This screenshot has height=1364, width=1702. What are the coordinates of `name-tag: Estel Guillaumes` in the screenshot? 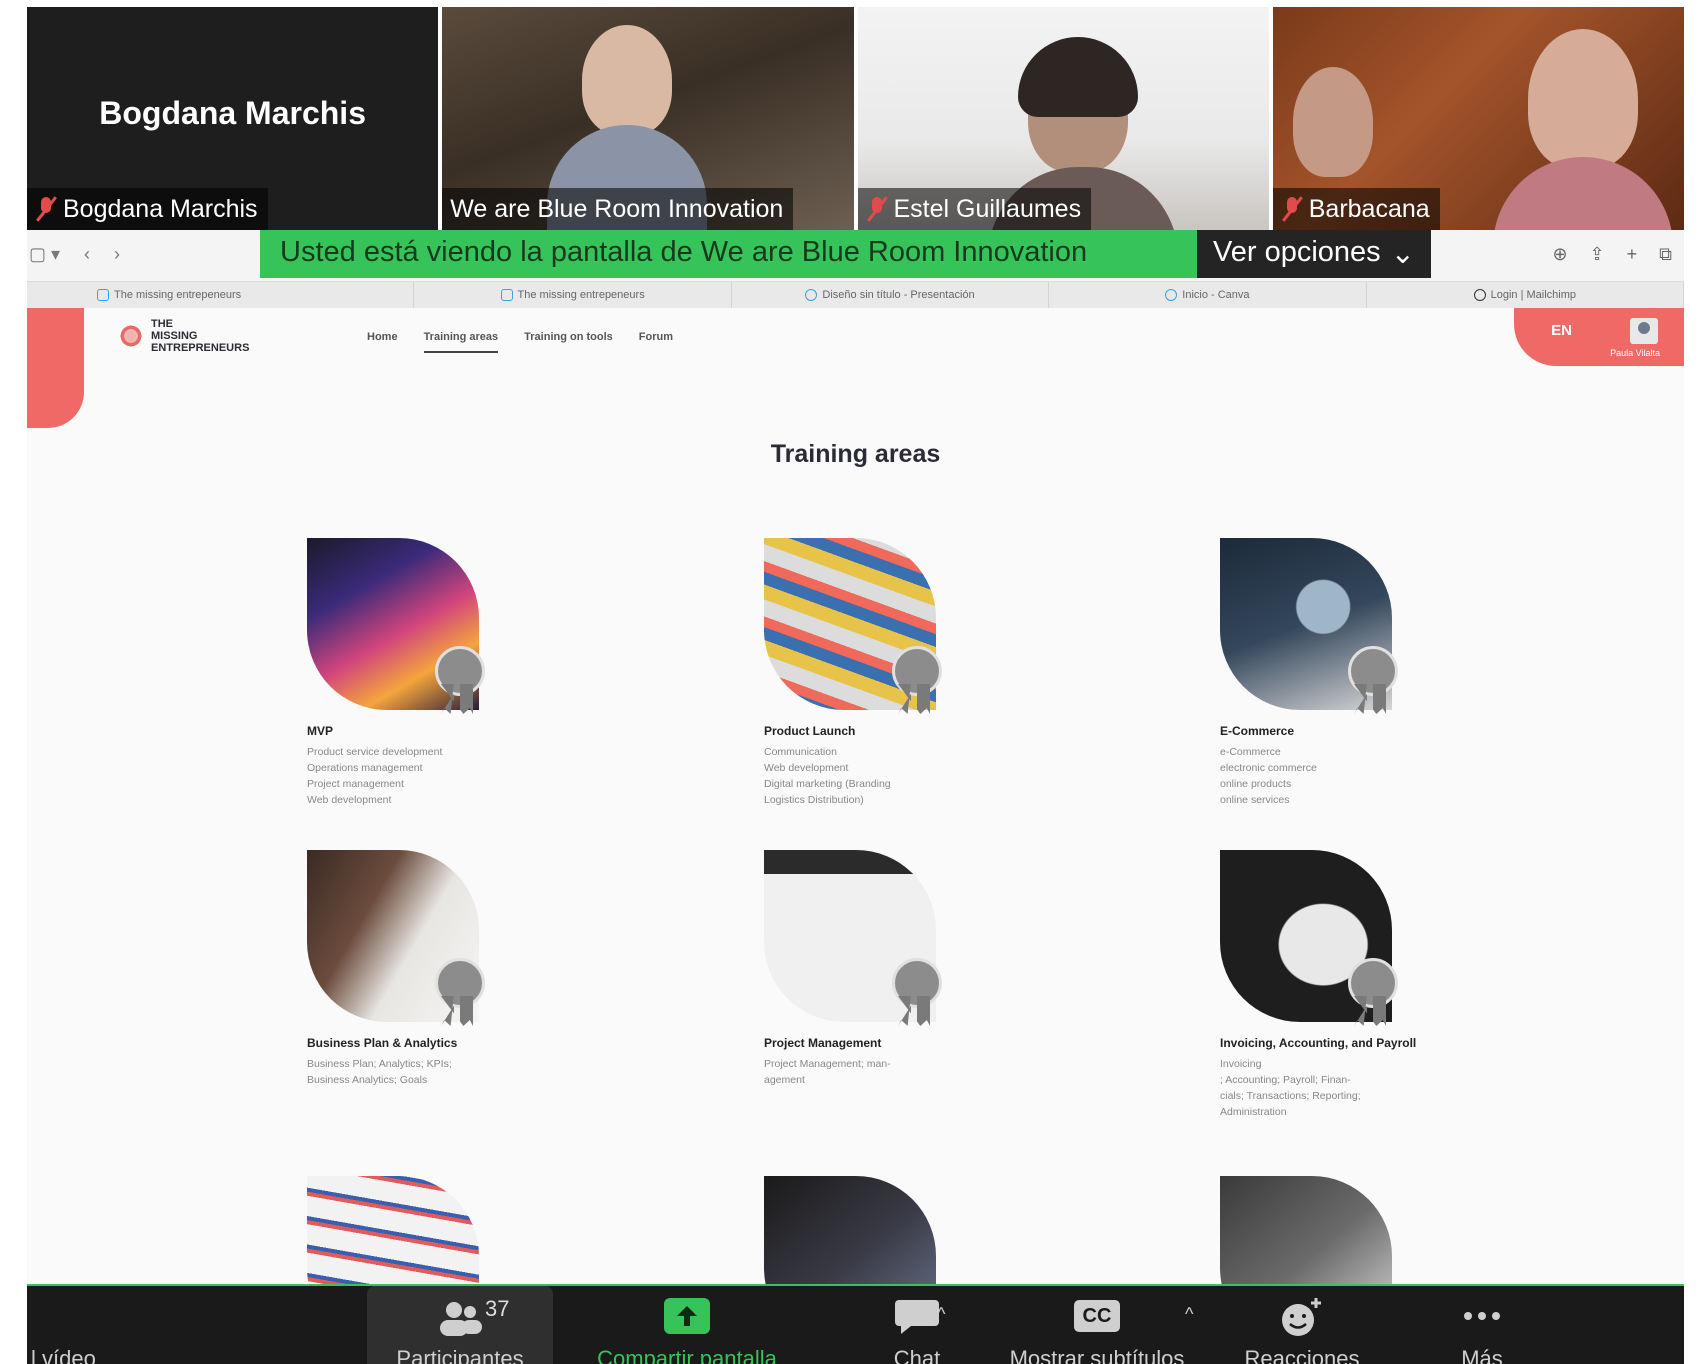 It's located at (974, 209).